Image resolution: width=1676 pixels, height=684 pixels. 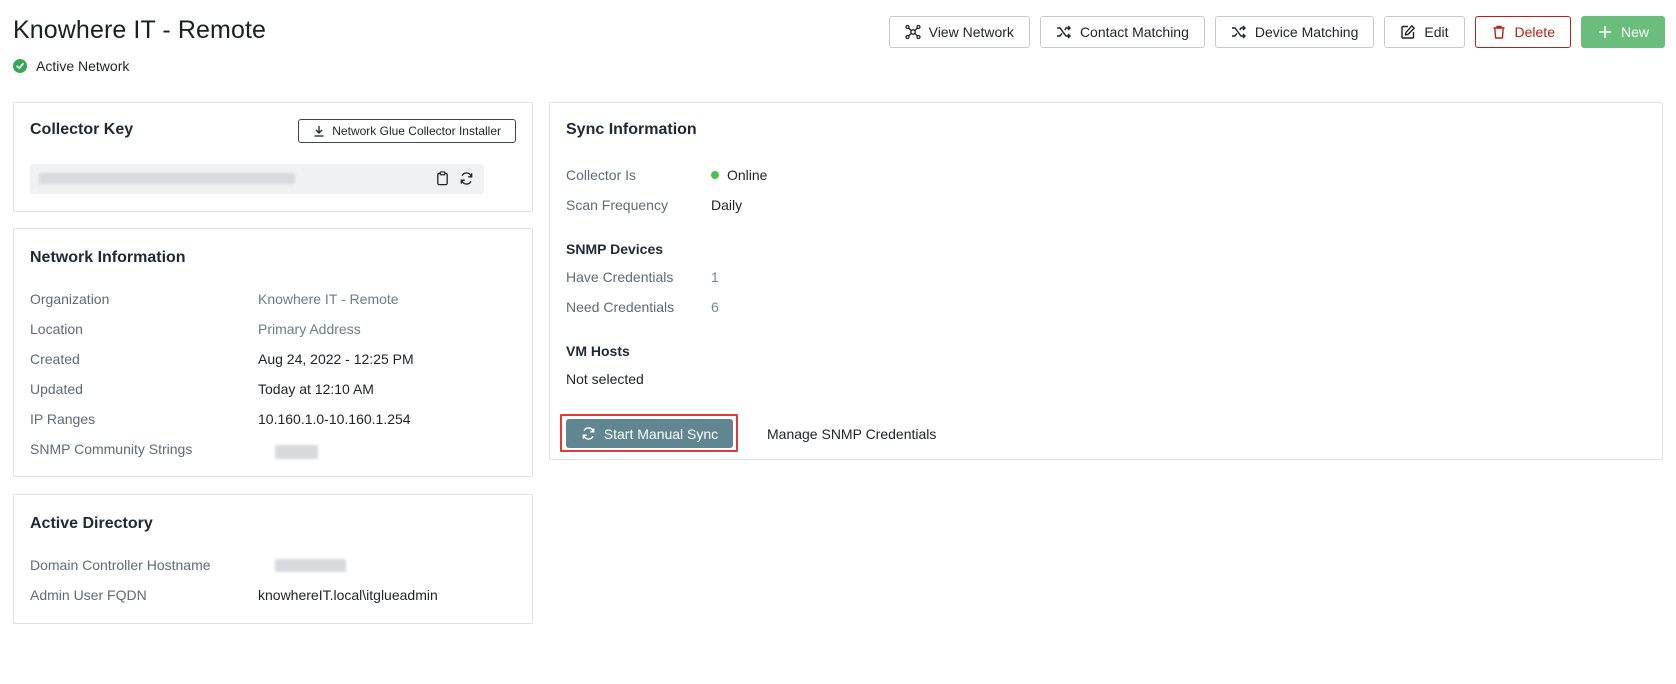 I want to click on admin-fqdn-label: Admin User FQDN, so click(x=88, y=595).